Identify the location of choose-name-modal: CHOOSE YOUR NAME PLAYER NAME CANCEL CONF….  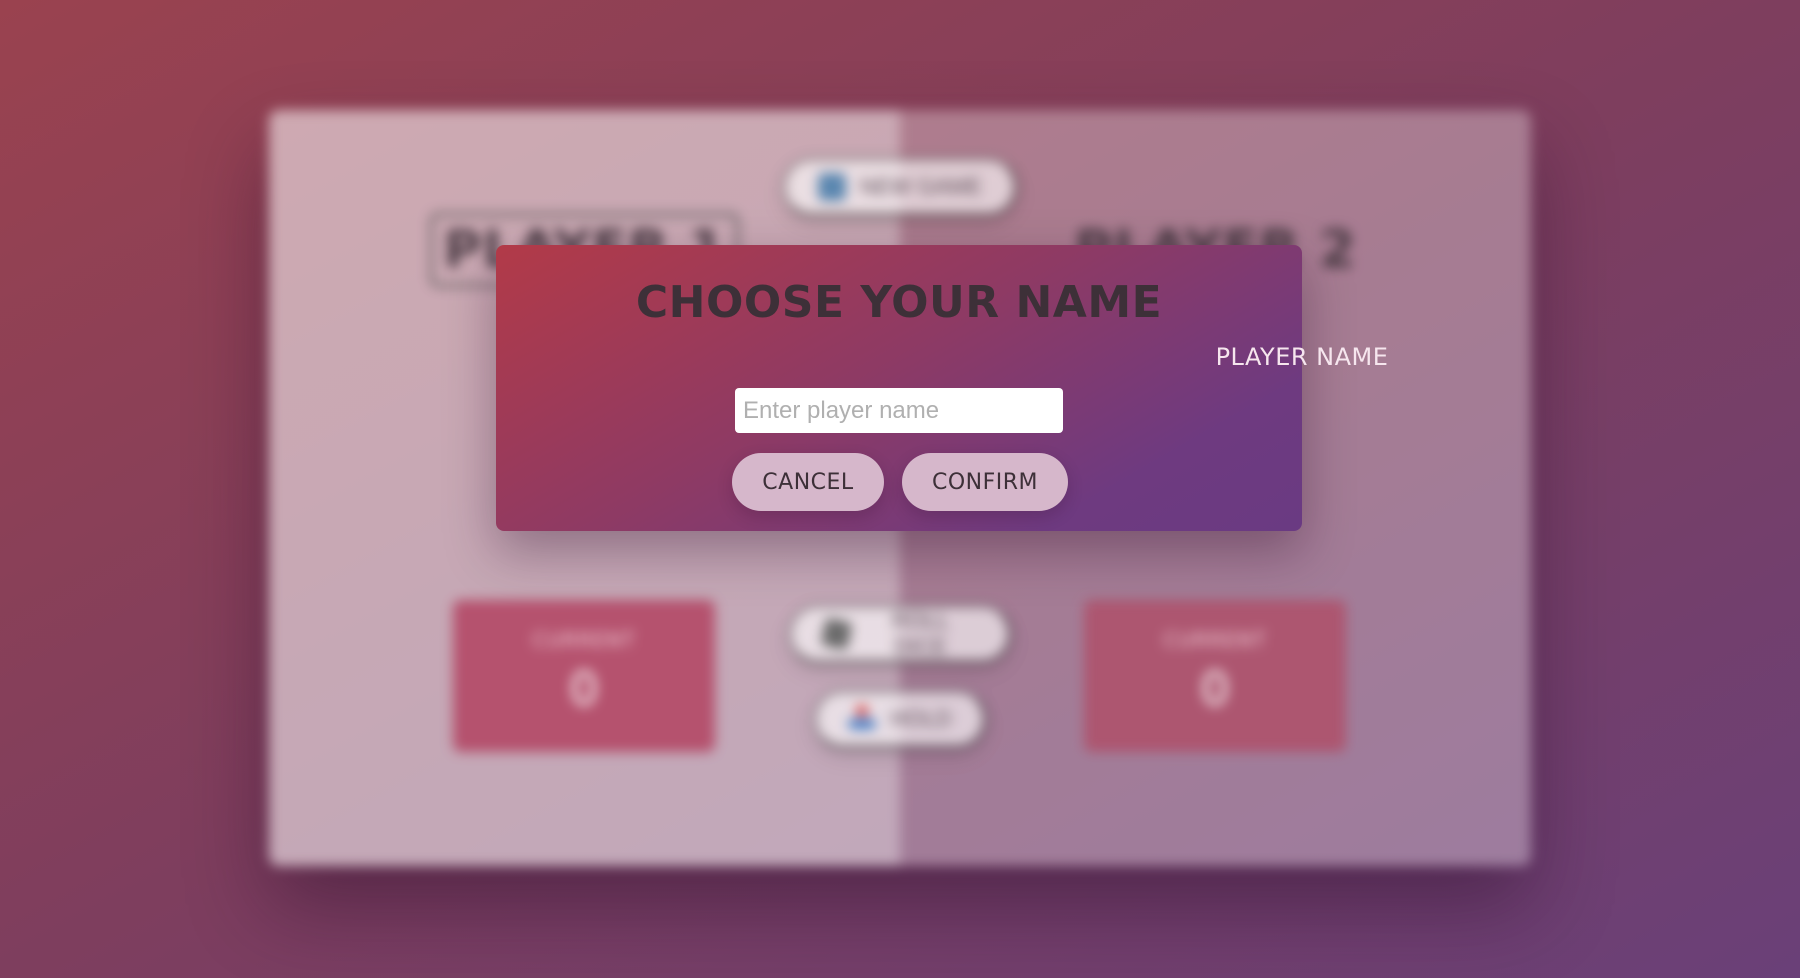
(942, 388).